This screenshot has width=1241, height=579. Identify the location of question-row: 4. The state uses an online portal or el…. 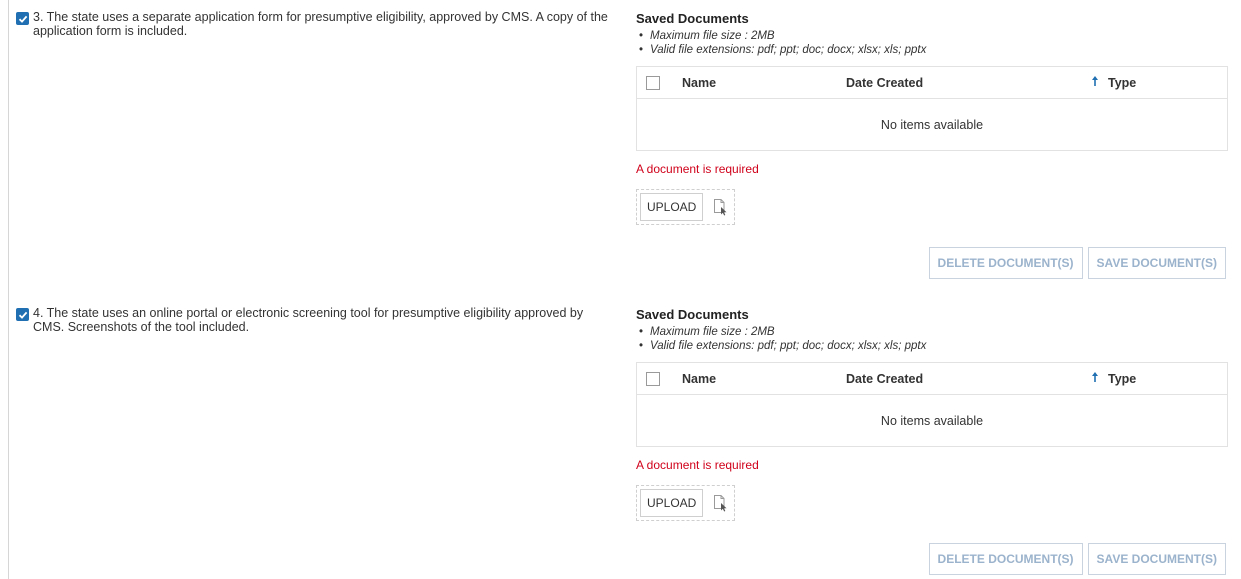
(316, 320).